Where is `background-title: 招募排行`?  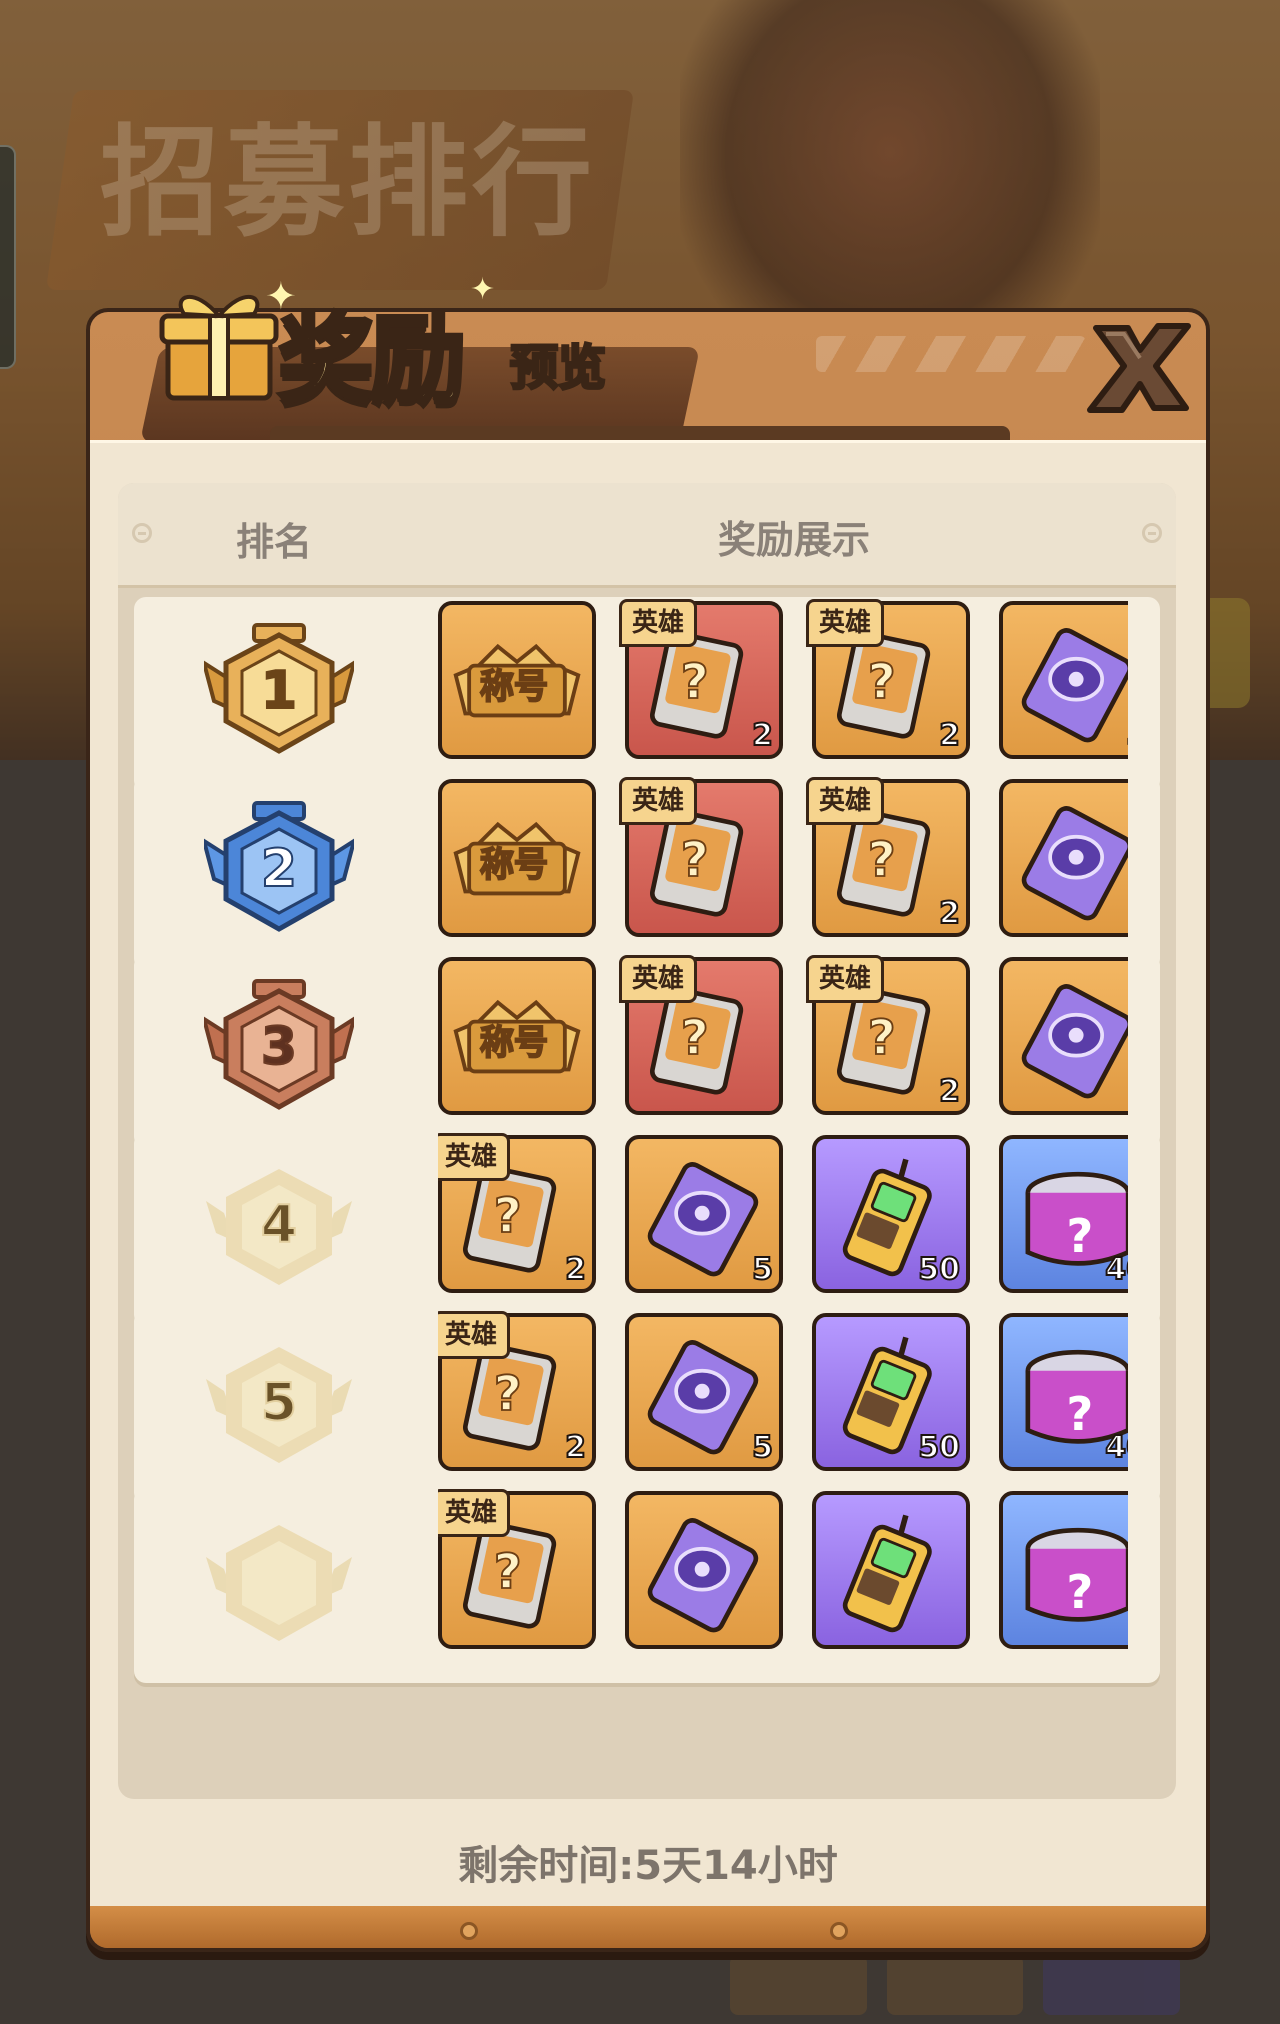 background-title: 招募排行 is located at coordinates (348, 183).